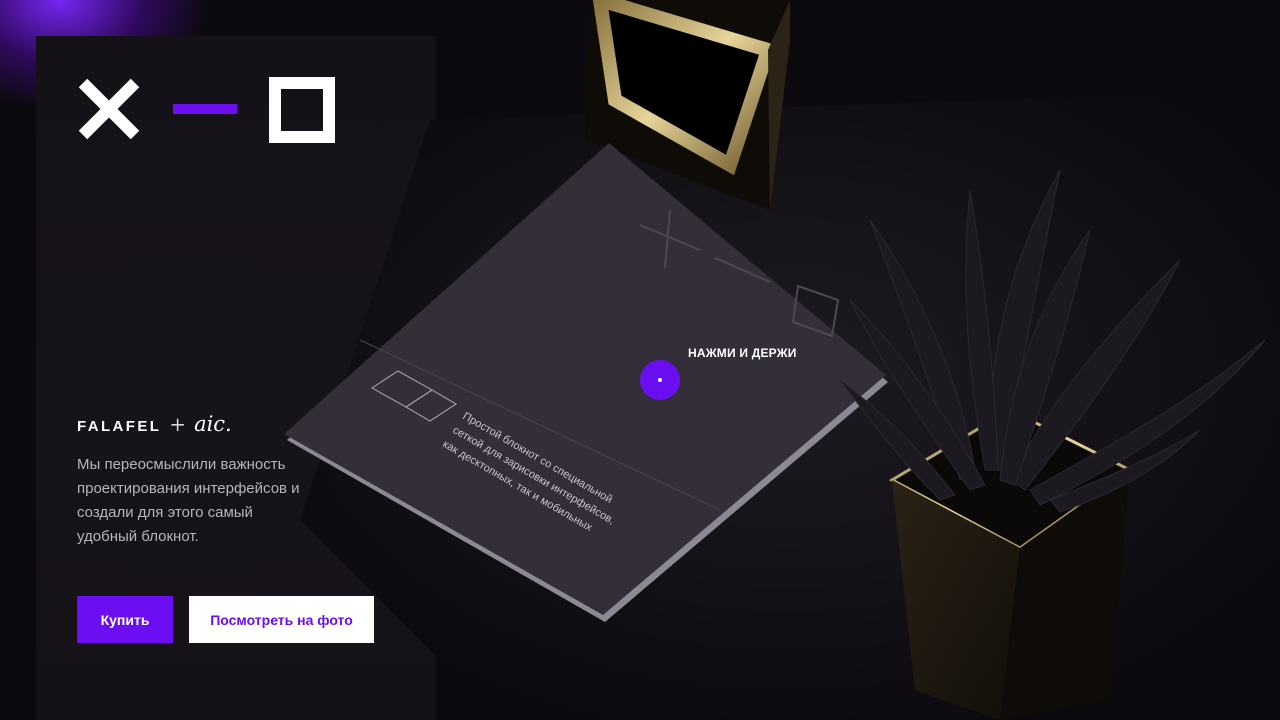 The height and width of the screenshot is (720, 1280). Describe the element at coordinates (178, 424) in the screenshot. I see `brand-plus: +` at that location.